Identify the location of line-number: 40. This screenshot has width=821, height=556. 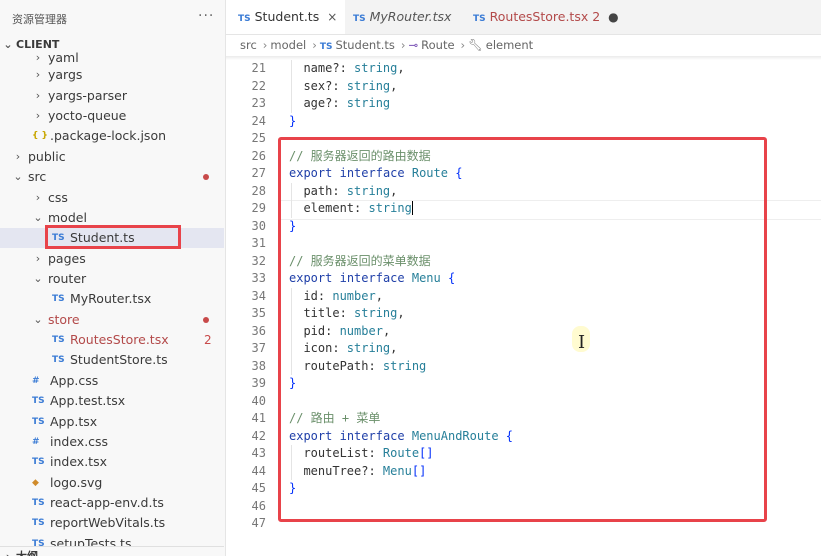
(258, 400).